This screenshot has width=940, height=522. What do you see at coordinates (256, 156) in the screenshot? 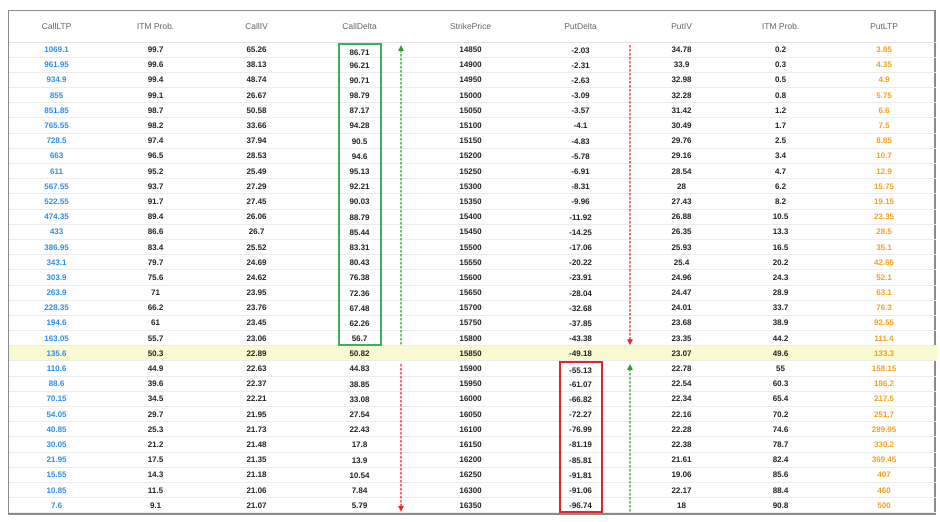
I see `table-cell: 28.53` at bounding box center [256, 156].